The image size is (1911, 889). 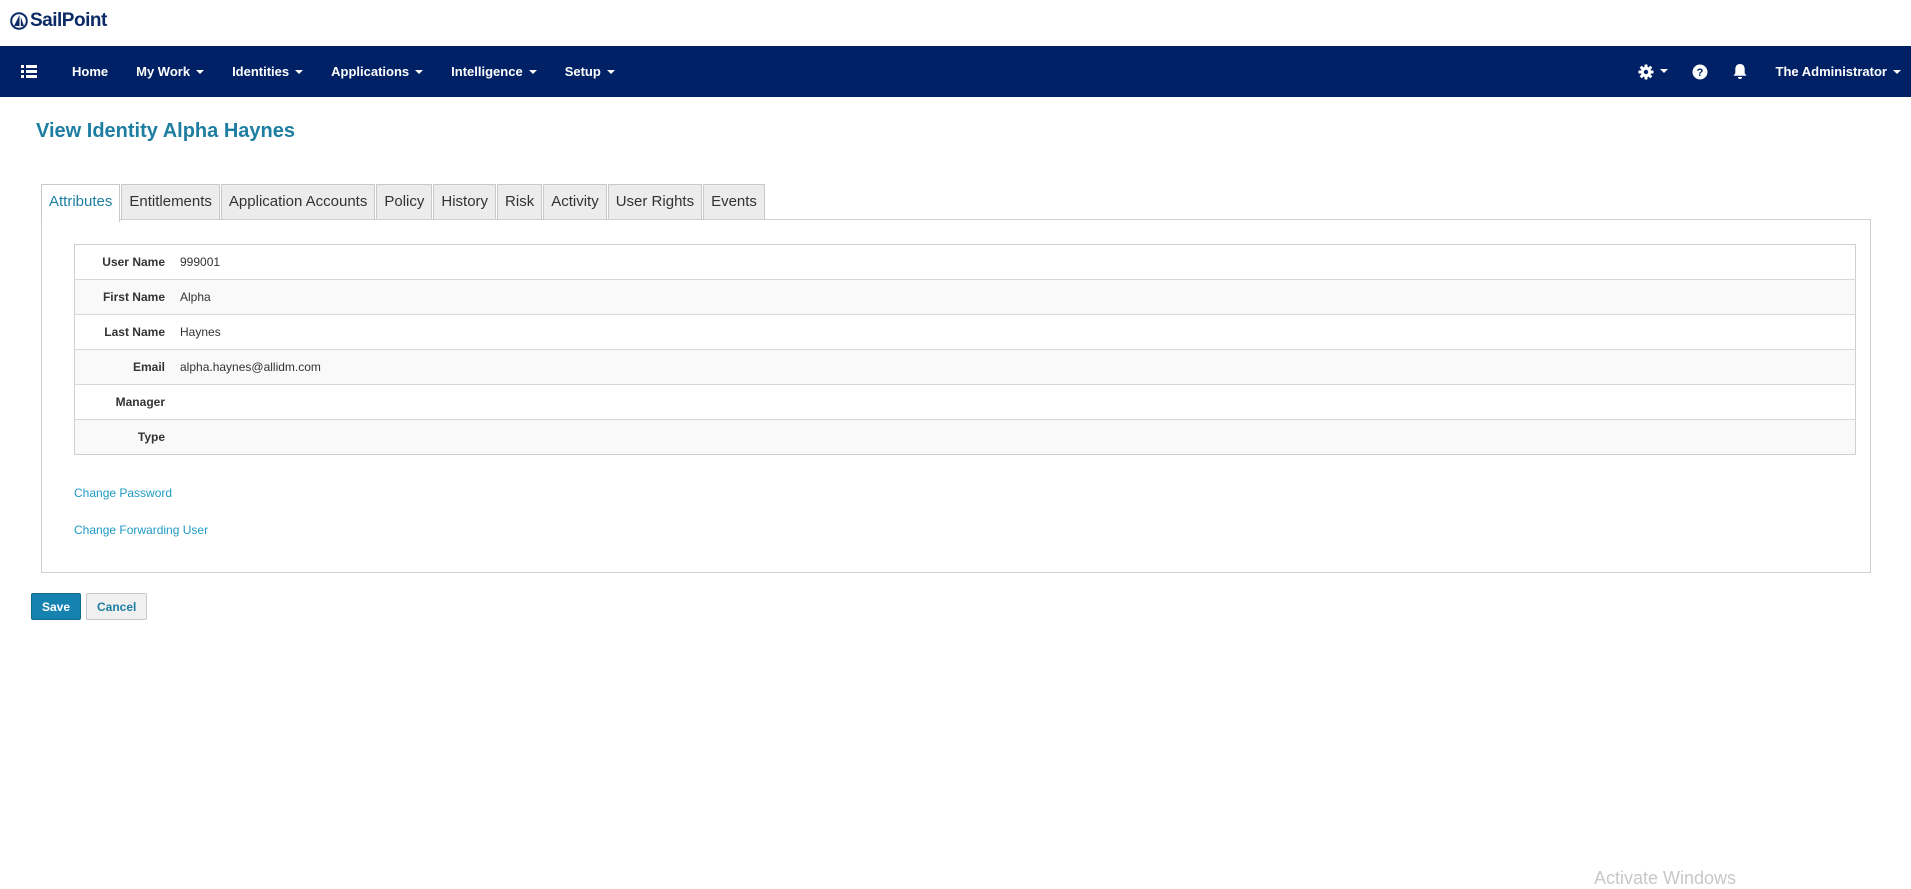 What do you see at coordinates (133, 297) in the screenshot?
I see `attribute-label: First Name` at bounding box center [133, 297].